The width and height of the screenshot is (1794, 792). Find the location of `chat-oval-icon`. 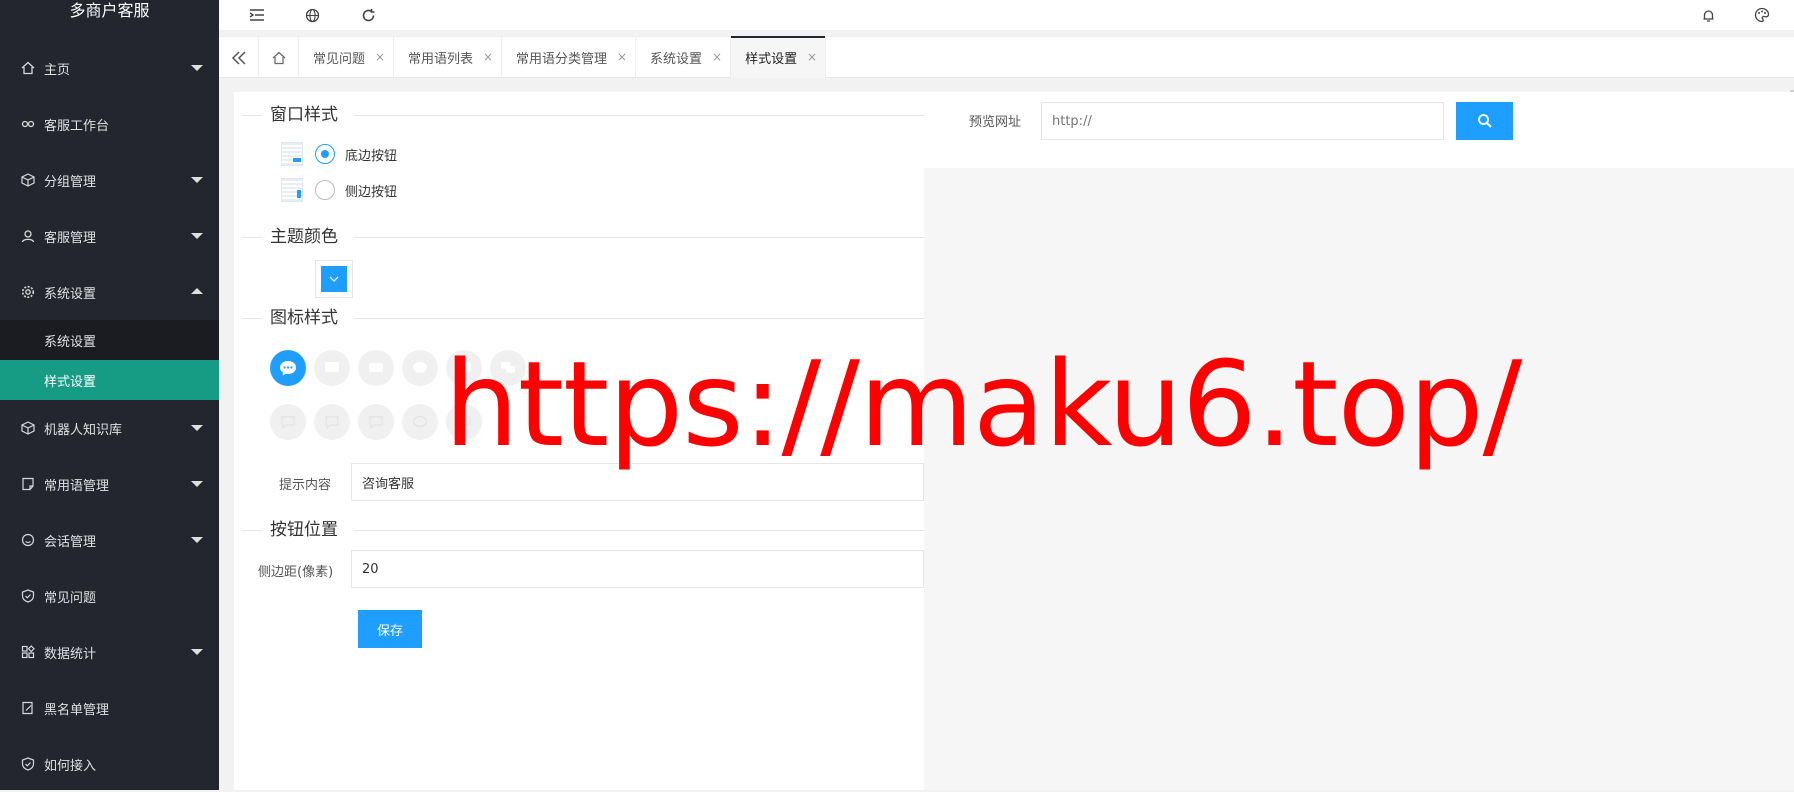

chat-oval-icon is located at coordinates (420, 367).